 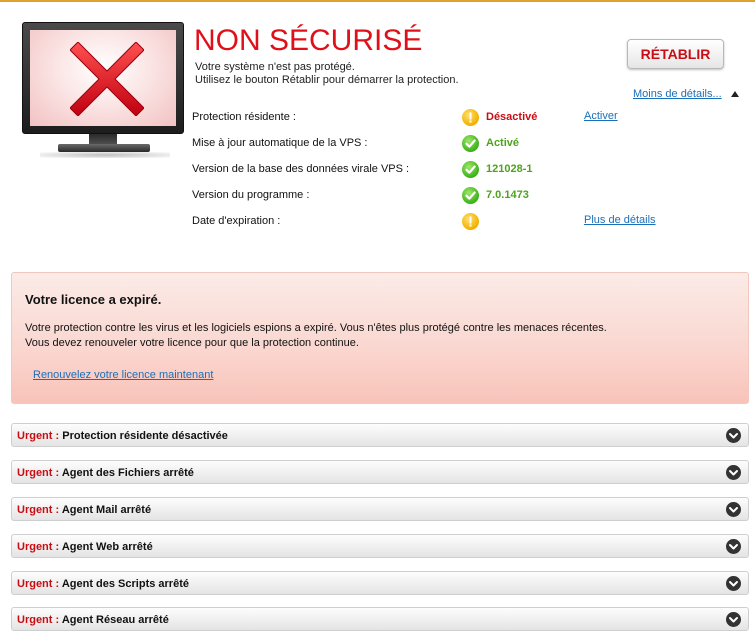 What do you see at coordinates (452, 195) in the screenshot?
I see `info-row-program-version: Version du programme : 7.0.1473` at bounding box center [452, 195].